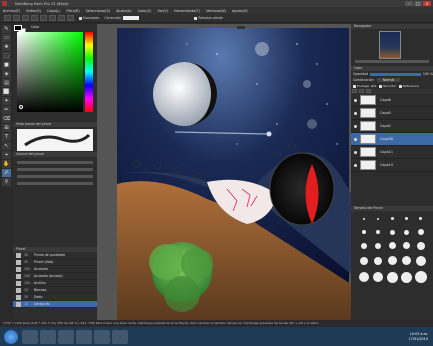 Image resolution: width=433 pixels, height=346 pixels. Describe the element at coordinates (354, 86) in the screenshot. I see `protect-alpha-checkbox` at that location.